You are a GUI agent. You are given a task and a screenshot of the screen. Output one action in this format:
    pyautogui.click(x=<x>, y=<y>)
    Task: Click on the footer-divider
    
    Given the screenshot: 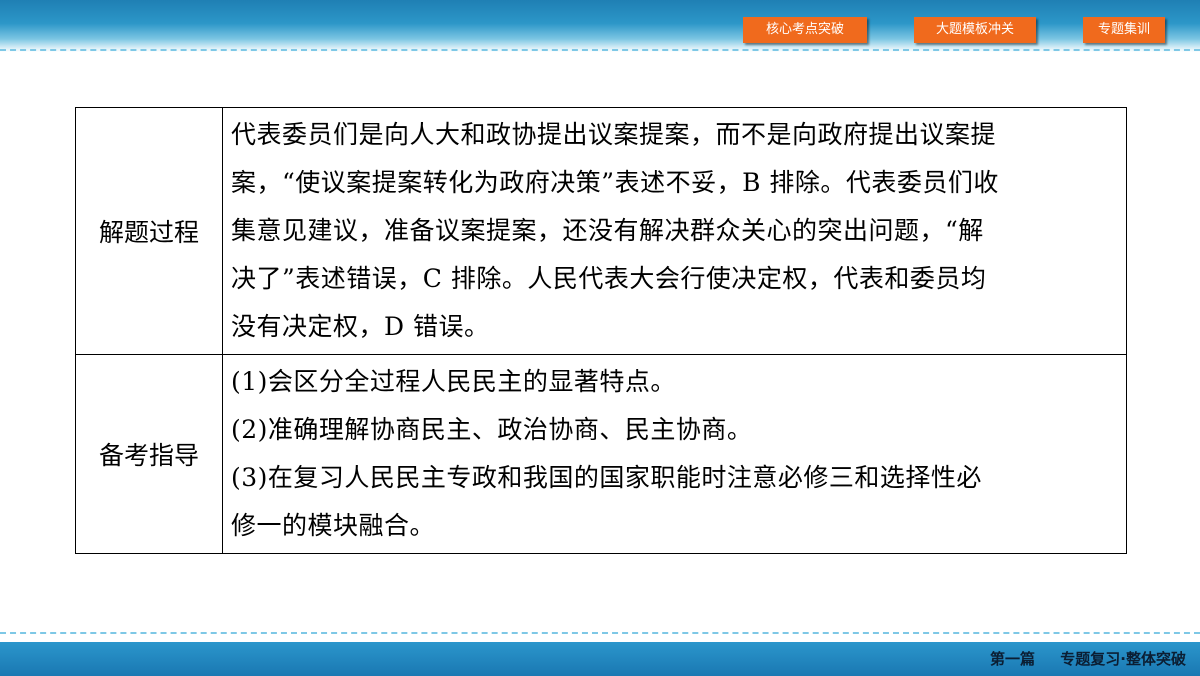 What is the action you would take?
    pyautogui.click(x=600, y=633)
    